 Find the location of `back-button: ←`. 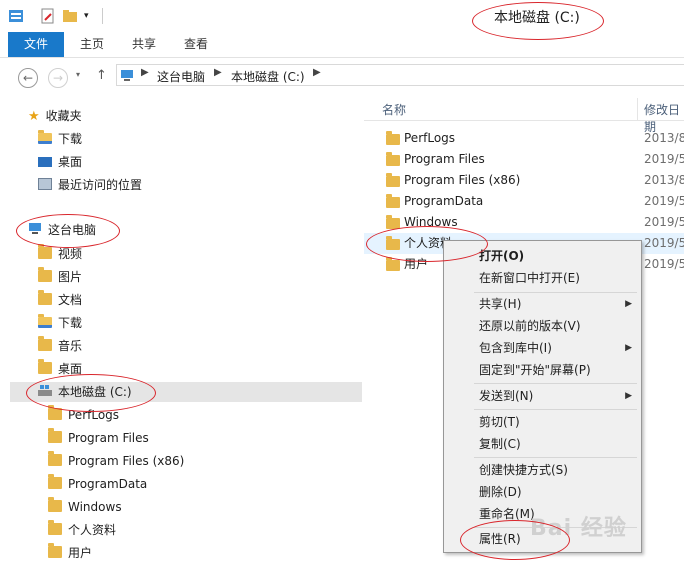

back-button: ← is located at coordinates (28, 78).